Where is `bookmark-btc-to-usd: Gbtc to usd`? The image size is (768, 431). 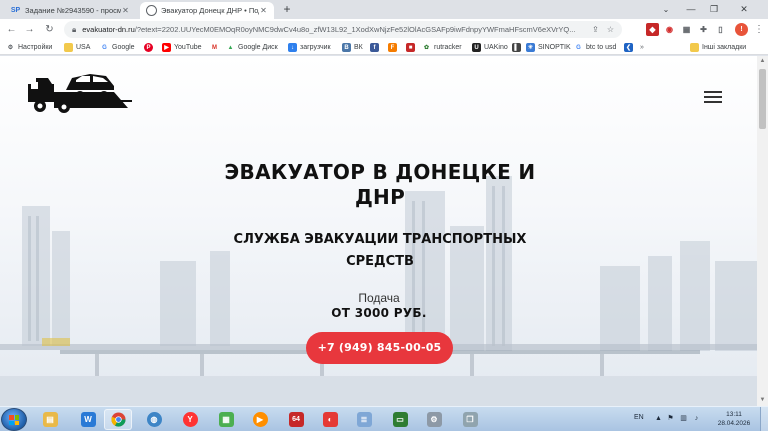
bookmark-btc-to-usd: Gbtc to usd is located at coordinates (595, 47).